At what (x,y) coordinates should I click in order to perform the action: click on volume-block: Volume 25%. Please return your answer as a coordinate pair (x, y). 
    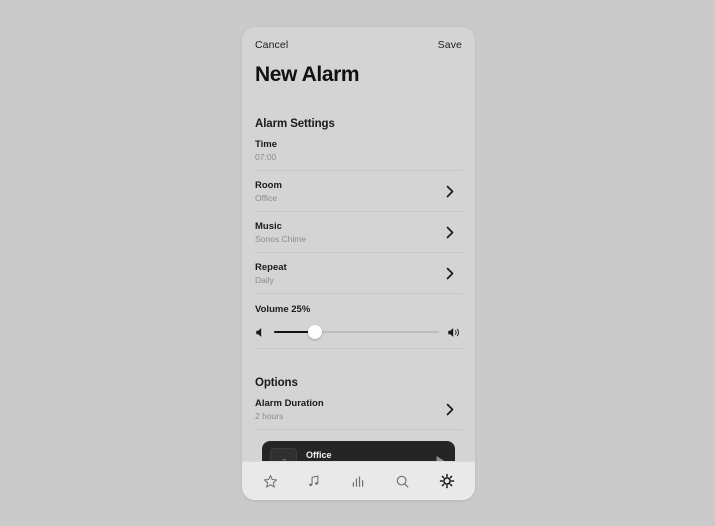
    Looking at the image, I should click on (358, 321).